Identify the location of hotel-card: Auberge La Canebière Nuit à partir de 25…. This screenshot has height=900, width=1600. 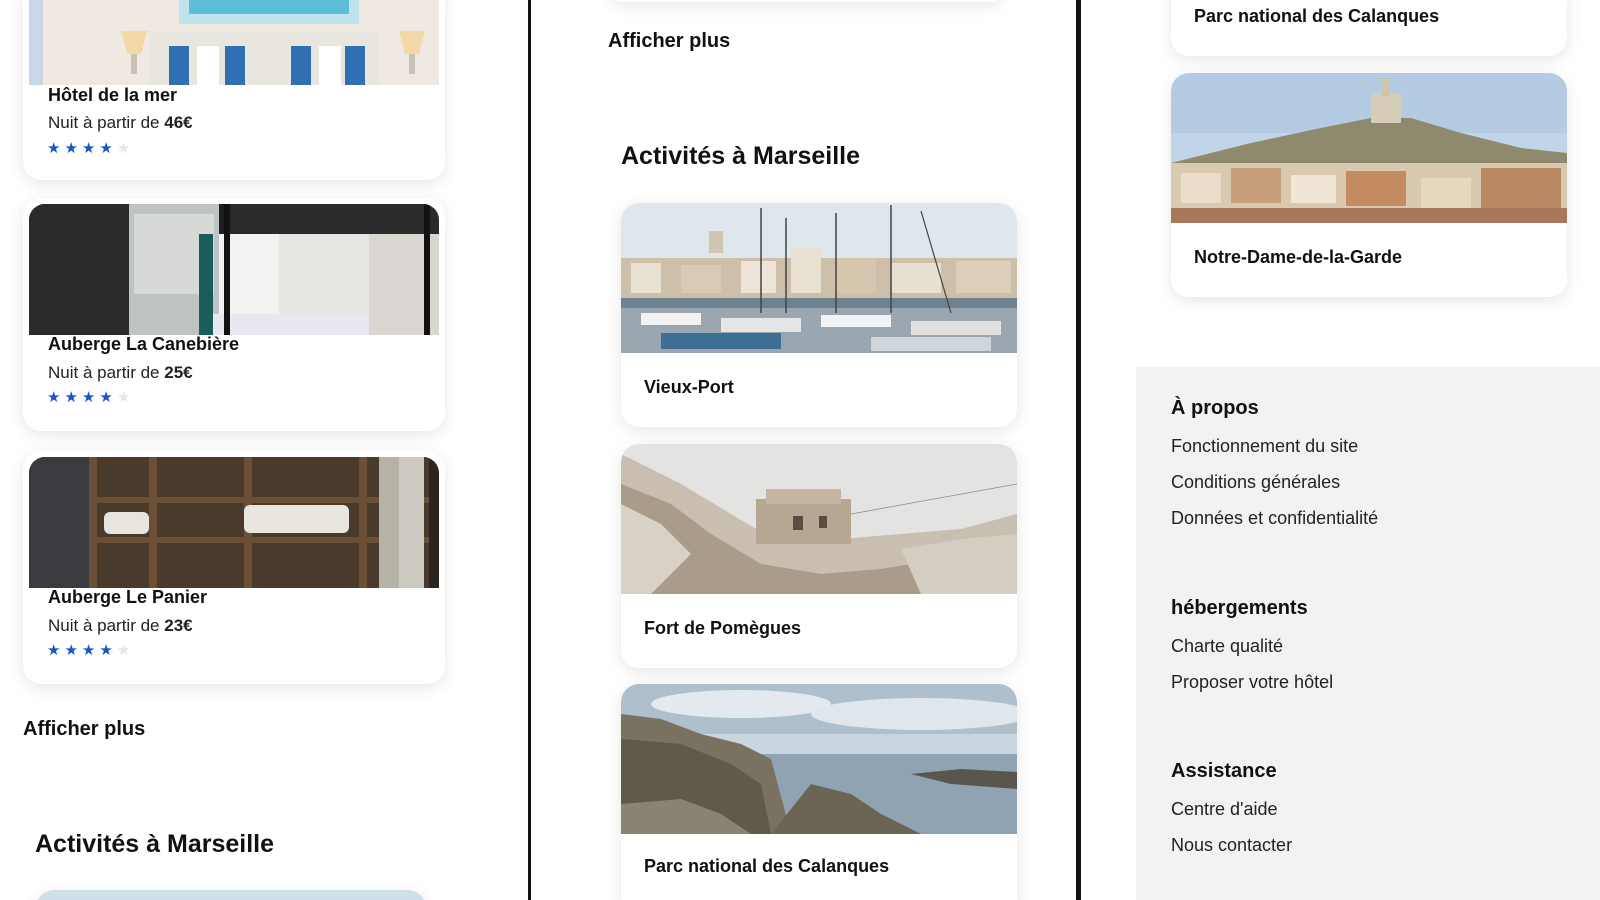
(234, 314).